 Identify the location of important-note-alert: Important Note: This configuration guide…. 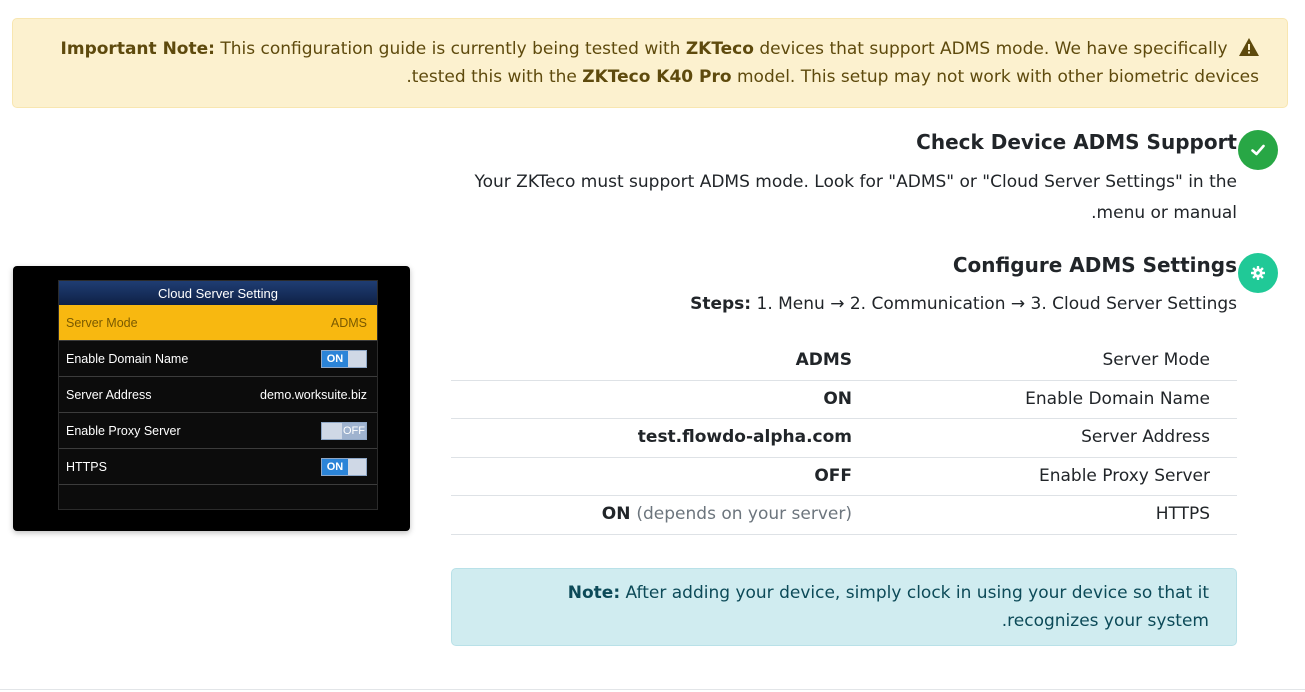
(650, 63).